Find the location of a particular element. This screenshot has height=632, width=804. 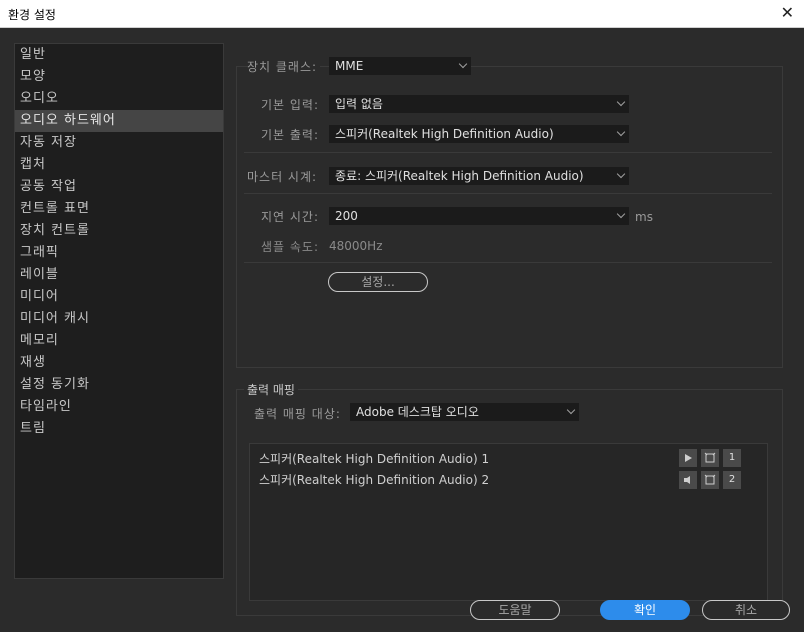

master-clock-value: 종료: 스피커(Realtek High Definition Audio) is located at coordinates (459, 176).